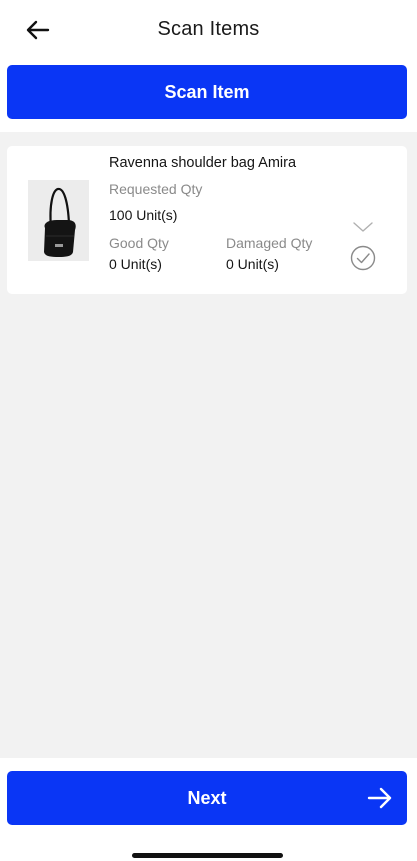 The height and width of the screenshot is (861, 417). Describe the element at coordinates (139, 243) in the screenshot. I see `good-qty-label: Good Qty` at that location.